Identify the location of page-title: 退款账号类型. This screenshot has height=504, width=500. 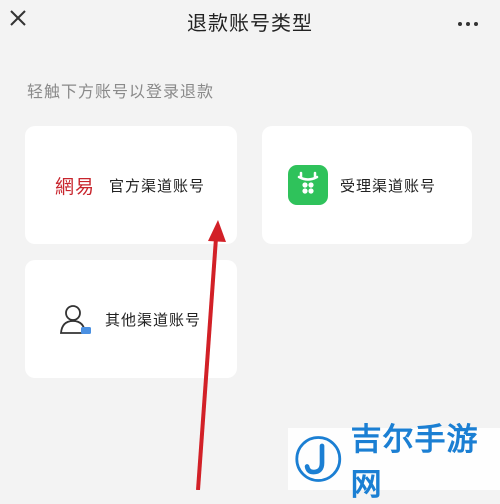
(250, 23).